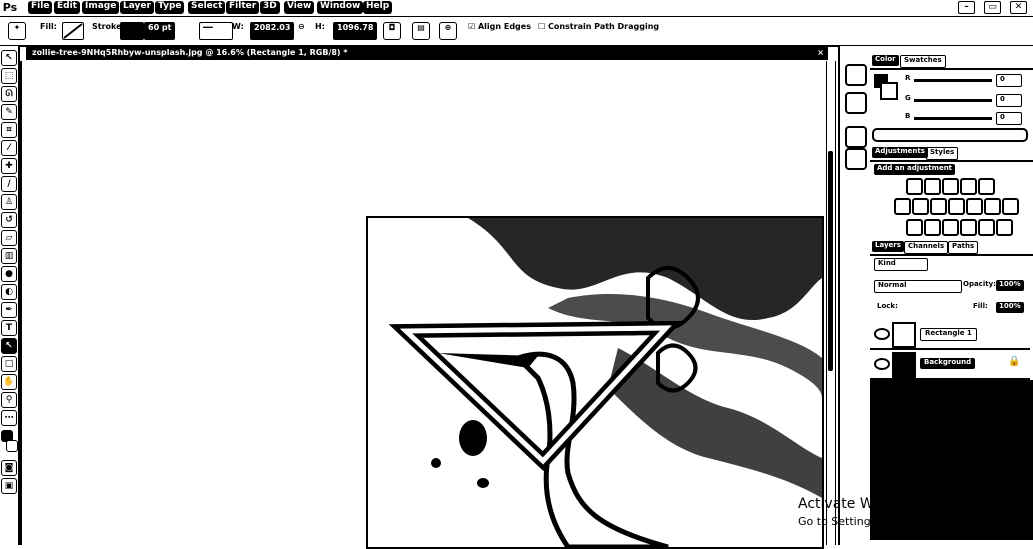  I want to click on tab-styles: Styles, so click(942, 153).